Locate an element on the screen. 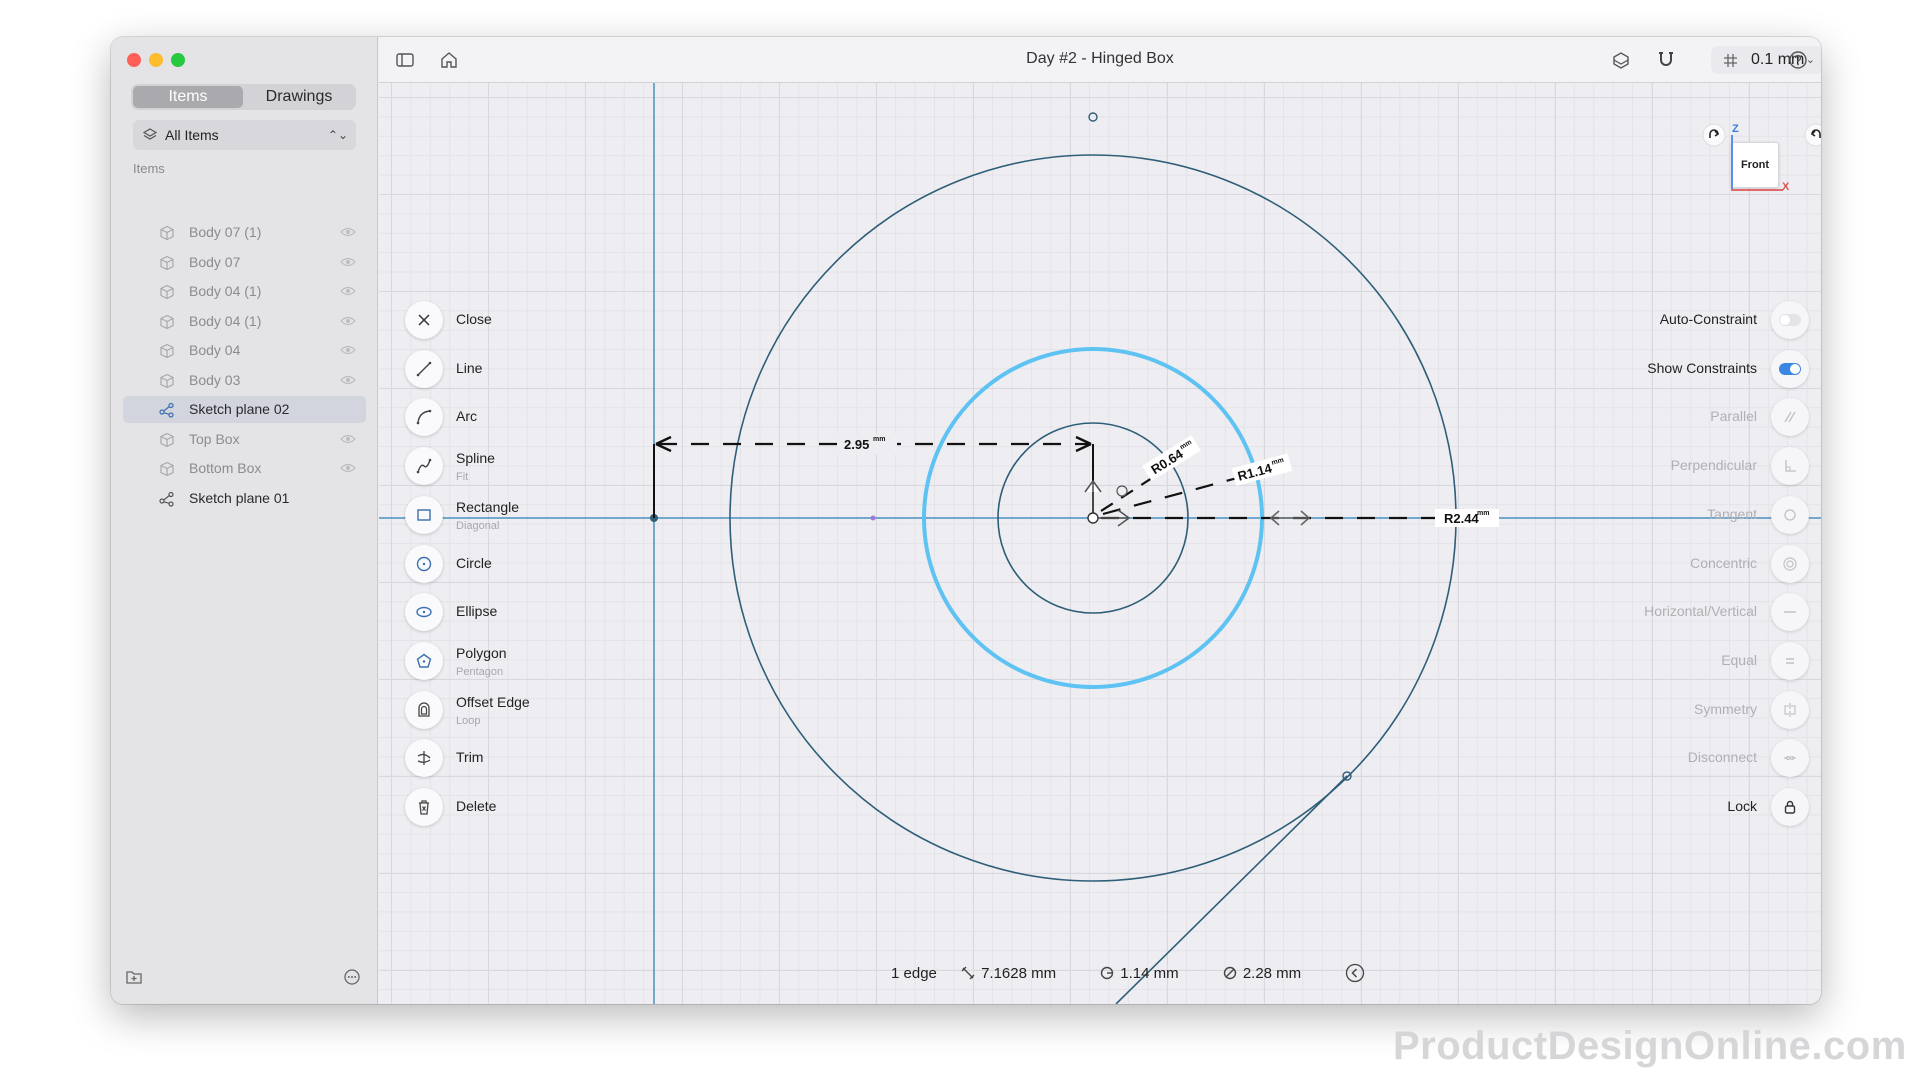 The image size is (1920, 1080). delete-icon is located at coordinates (424, 807).